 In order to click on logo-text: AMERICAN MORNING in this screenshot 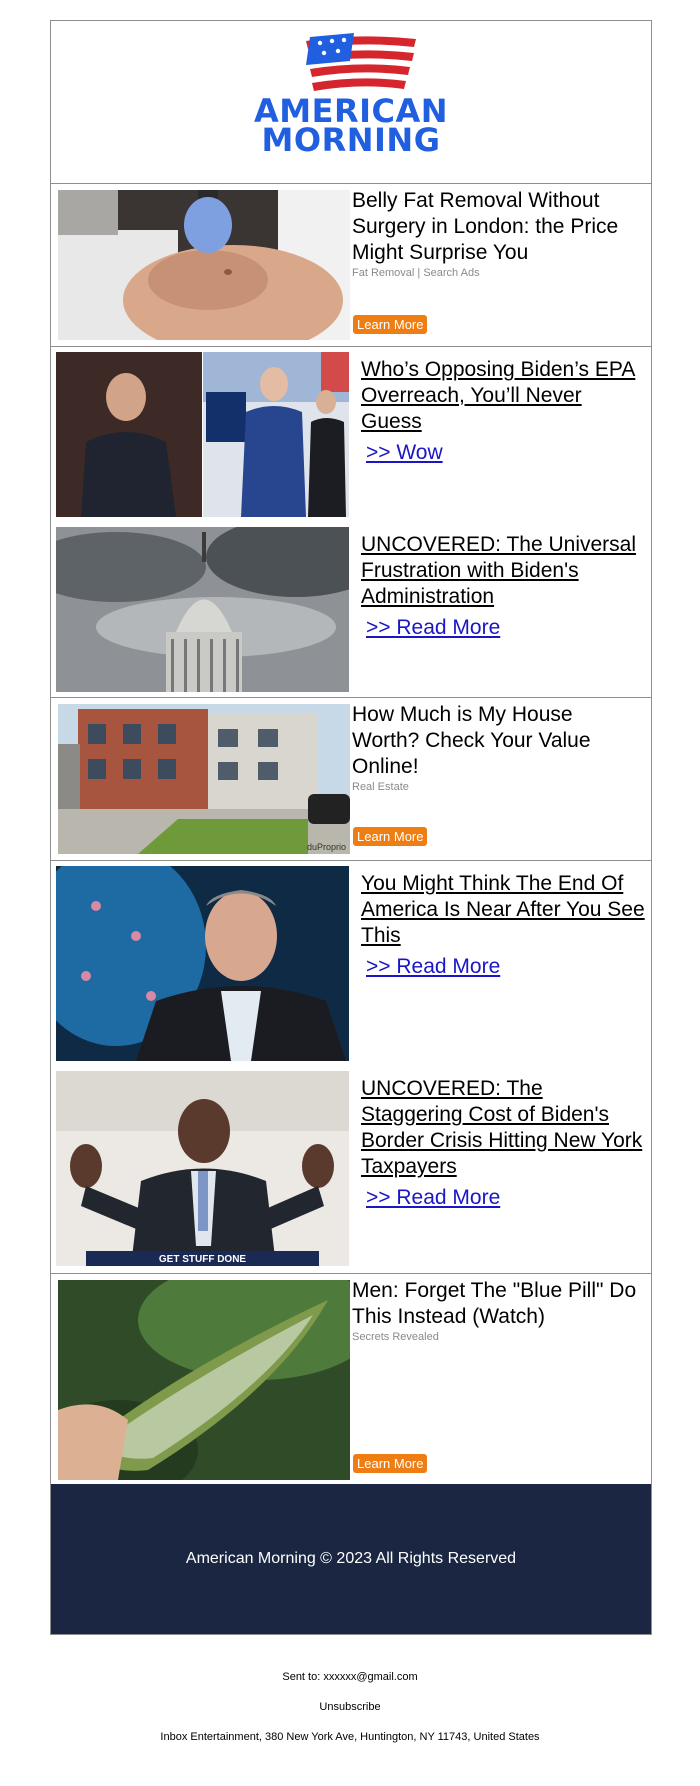, I will do `click(351, 127)`.